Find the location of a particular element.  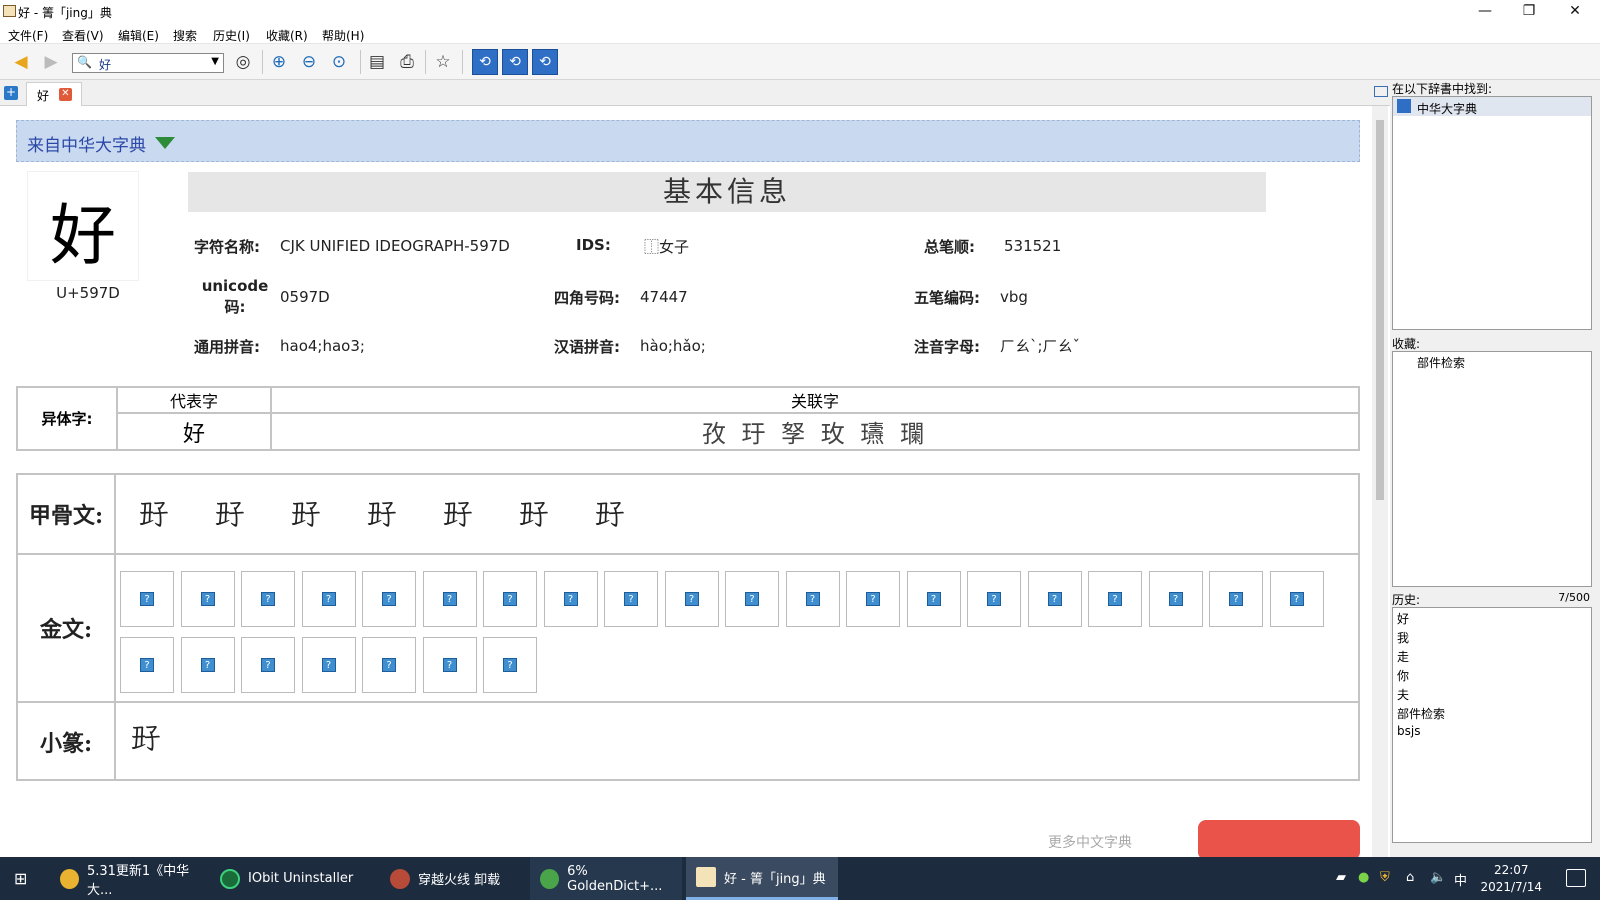

search-input: 好 is located at coordinates (105, 64).